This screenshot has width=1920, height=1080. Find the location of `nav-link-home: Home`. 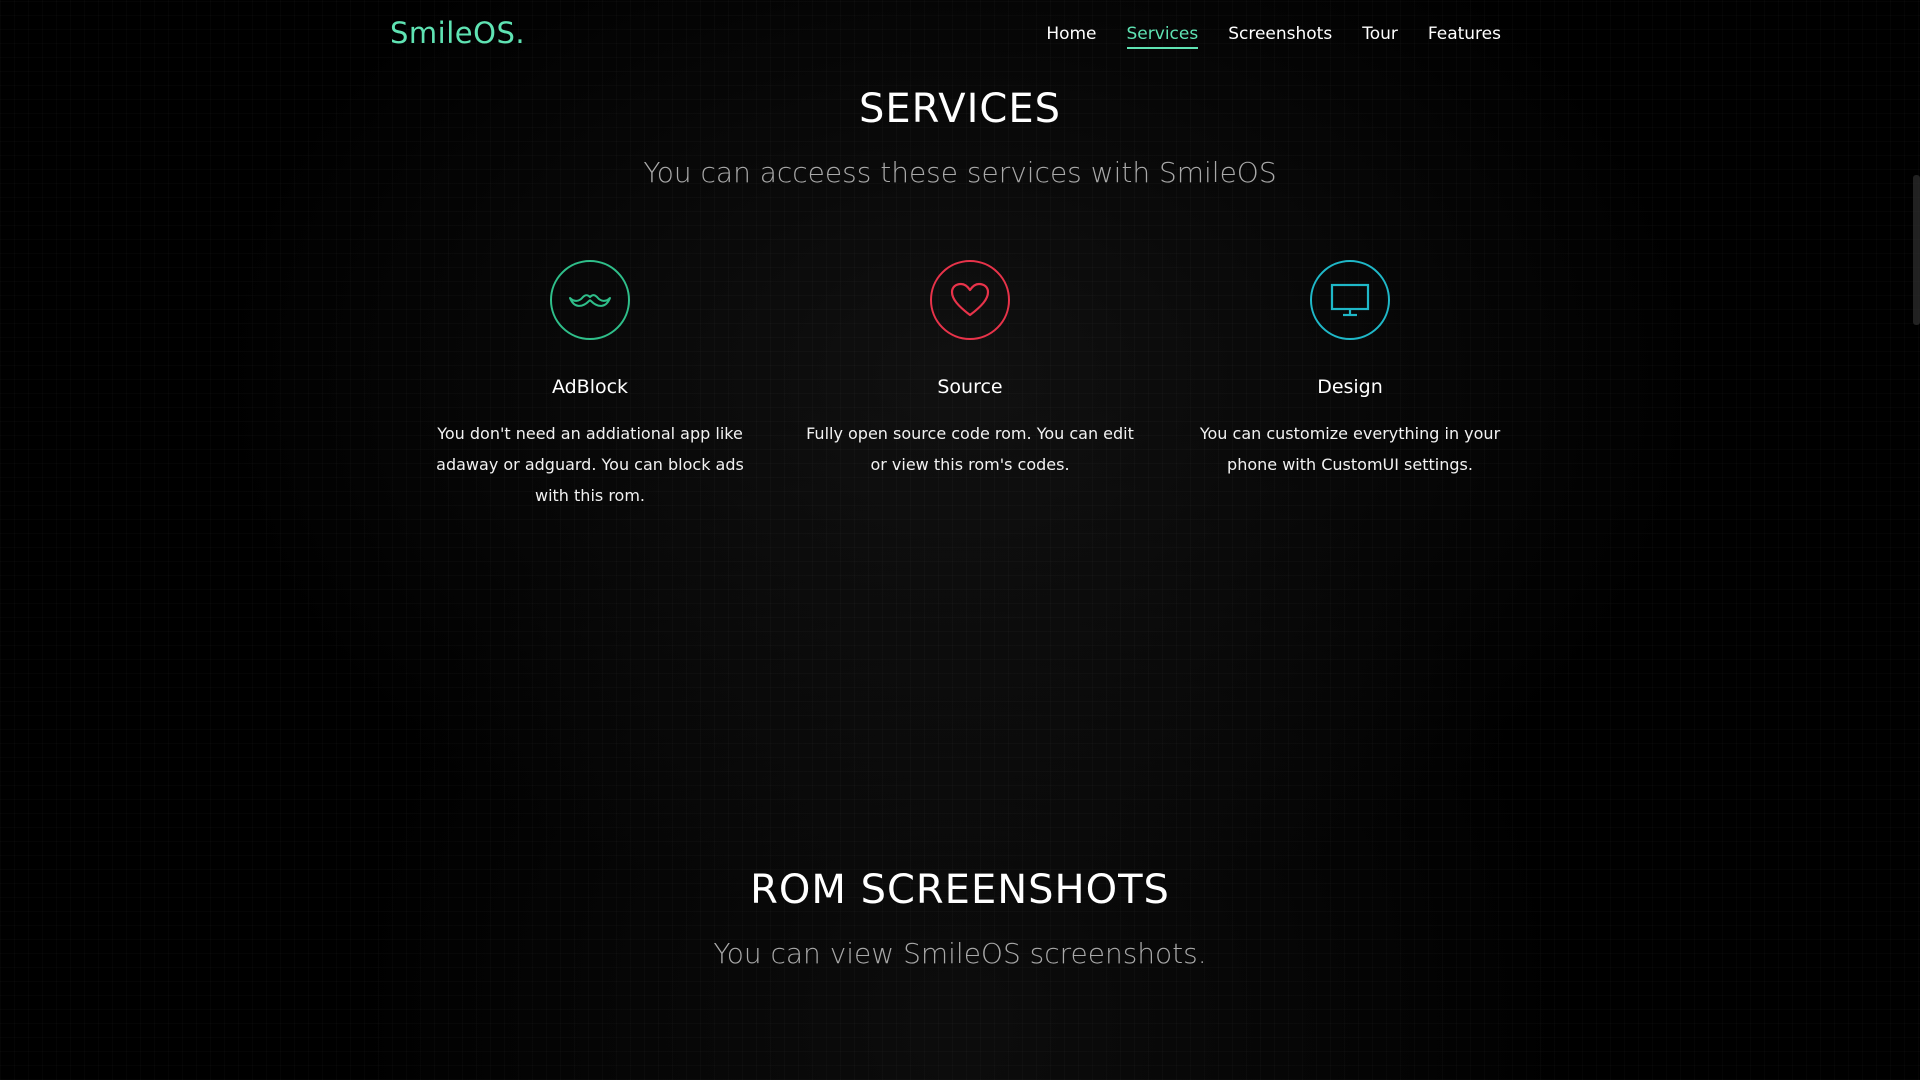

nav-link-home: Home is located at coordinates (1071, 35).